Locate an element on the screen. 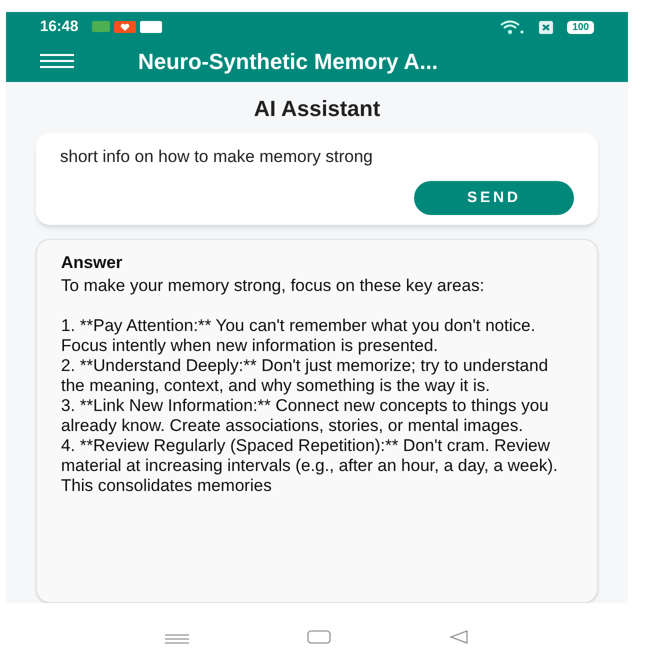 The width and height of the screenshot is (654, 652). back-icon is located at coordinates (459, 637).